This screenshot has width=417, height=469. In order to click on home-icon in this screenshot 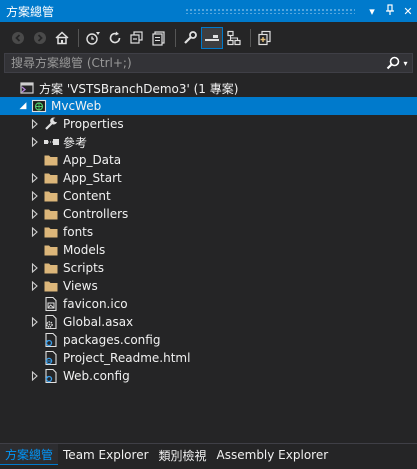, I will do `click(62, 38)`.